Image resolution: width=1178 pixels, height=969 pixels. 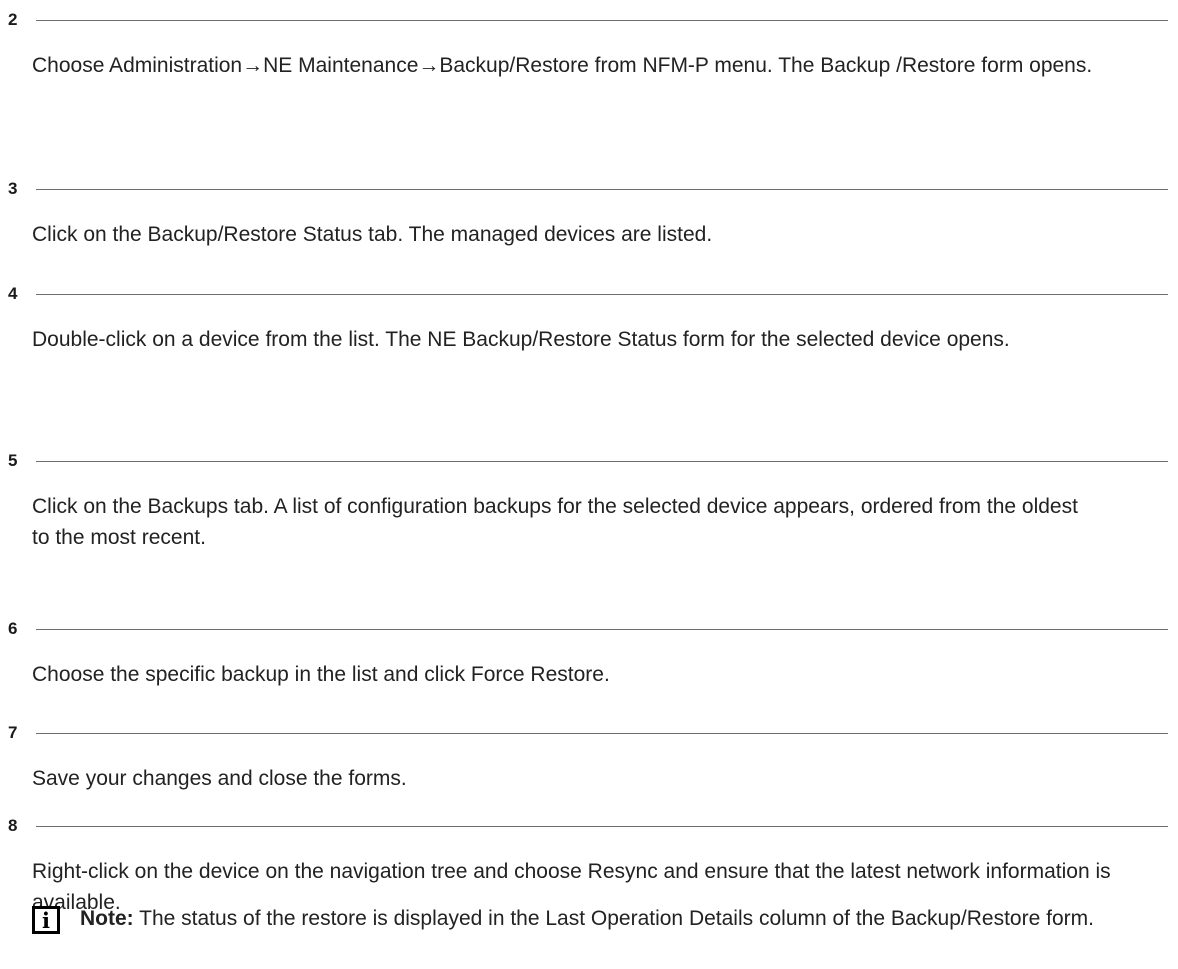 I want to click on info-icon: i, so click(x=46, y=920).